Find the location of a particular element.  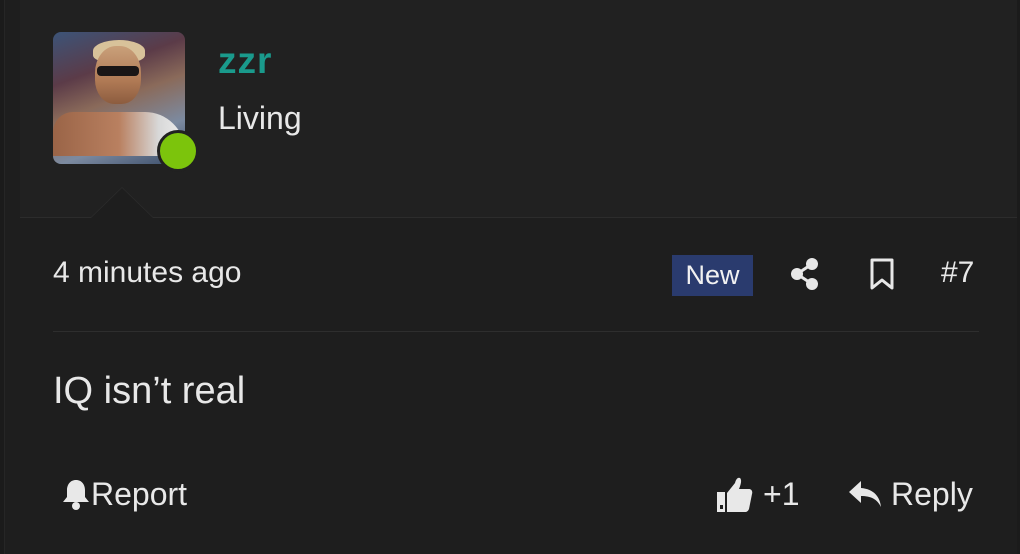

bookmark-icon is located at coordinates (883, 274).